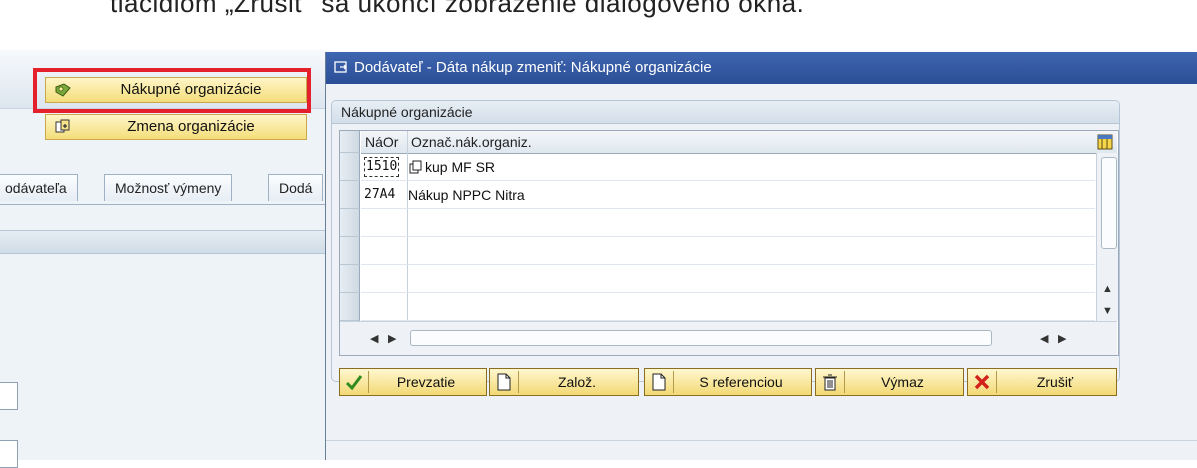  Describe the element at coordinates (39, 187) in the screenshot. I see `tab-dodavatela: odávateľa` at that location.